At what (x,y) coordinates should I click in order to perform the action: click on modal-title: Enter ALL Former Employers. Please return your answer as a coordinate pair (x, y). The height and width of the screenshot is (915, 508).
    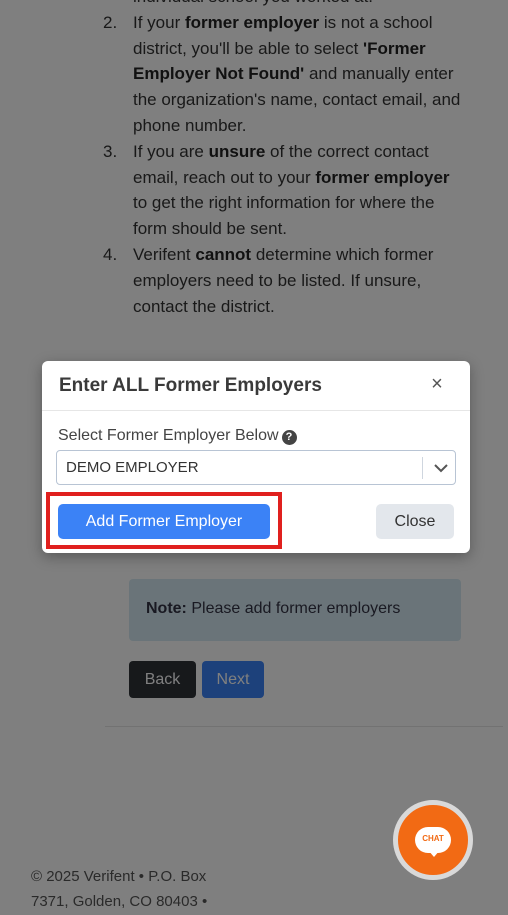
    Looking at the image, I should click on (190, 385).